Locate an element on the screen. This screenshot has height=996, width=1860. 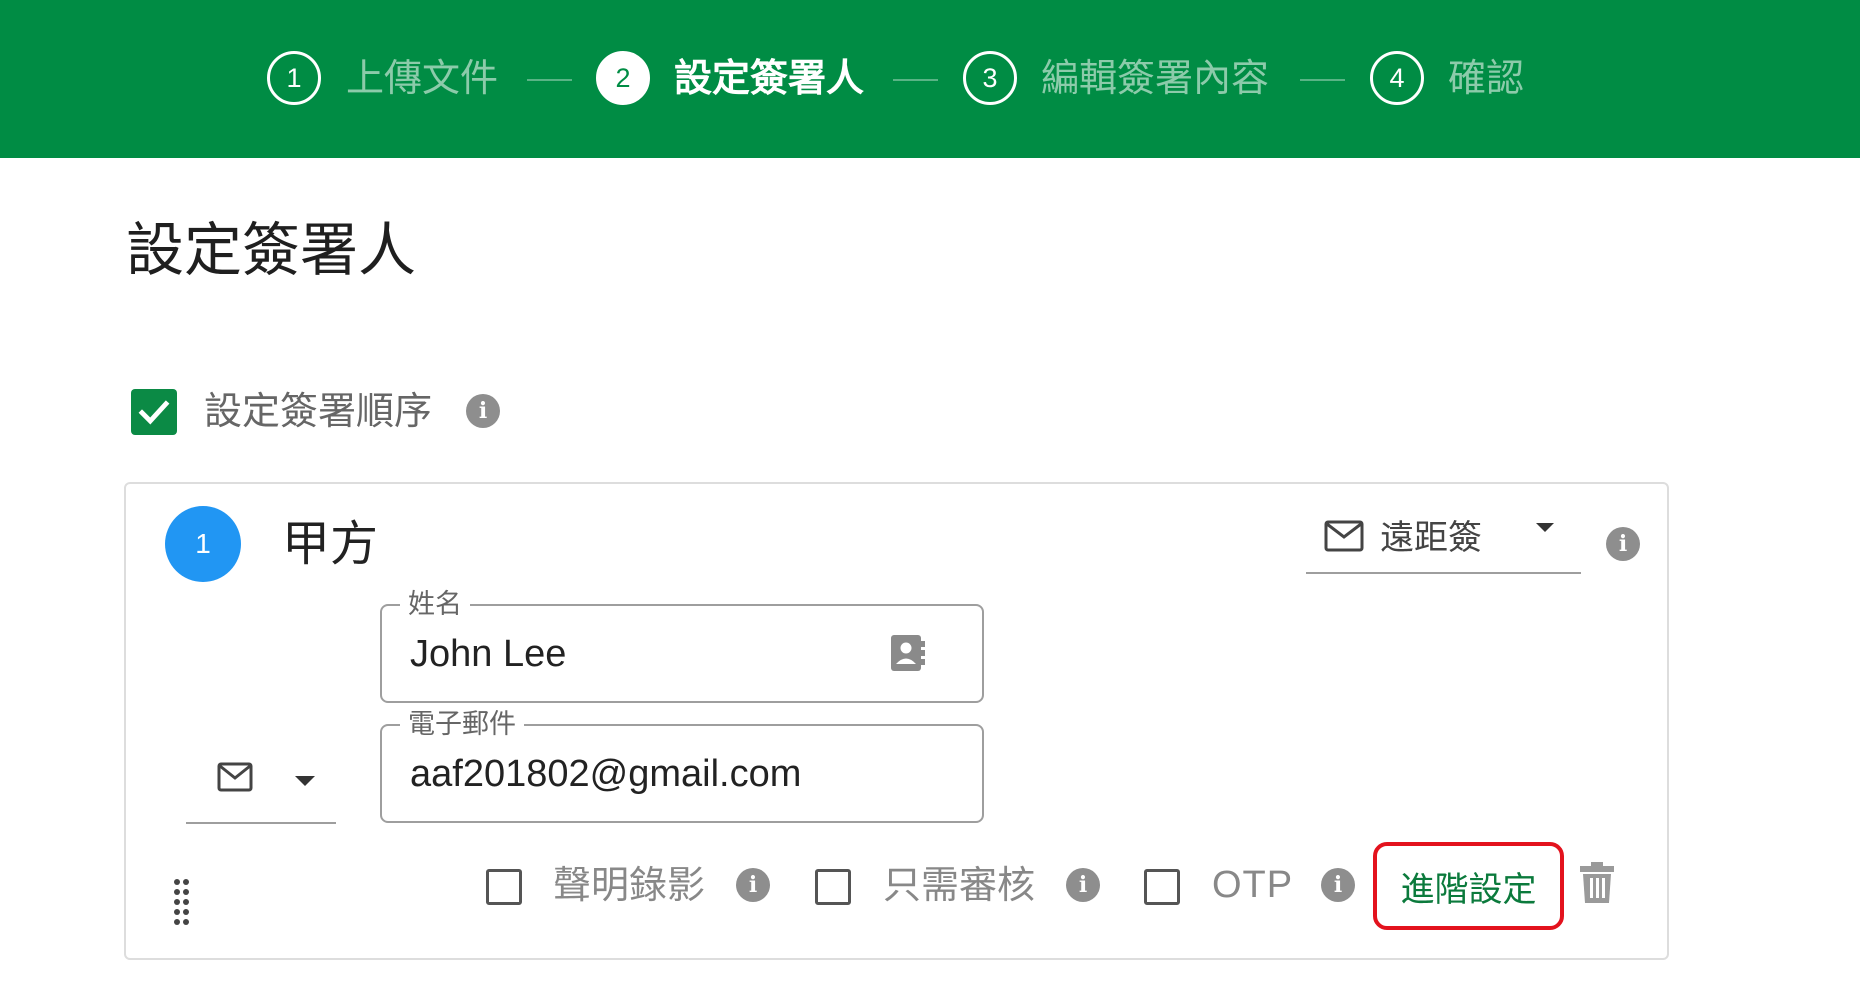
page-title: 設定簽署人 is located at coordinates (271, 250).